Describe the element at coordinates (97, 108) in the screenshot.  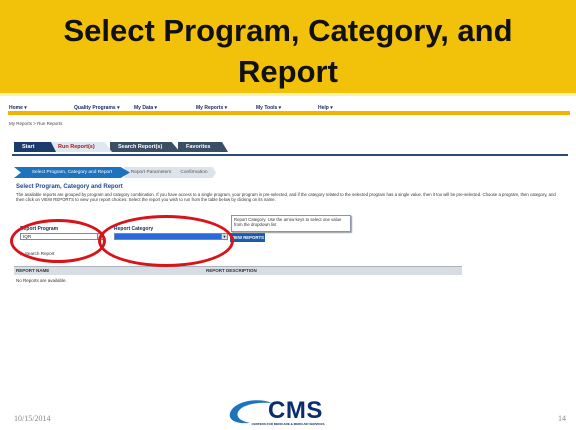
I see `menu-quality-programs: Quality Programs ▾` at that location.